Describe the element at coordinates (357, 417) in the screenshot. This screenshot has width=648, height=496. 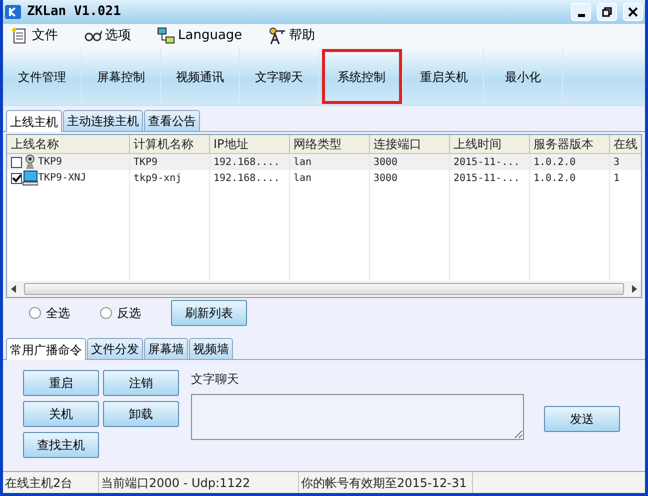
I see `chat-input` at that location.